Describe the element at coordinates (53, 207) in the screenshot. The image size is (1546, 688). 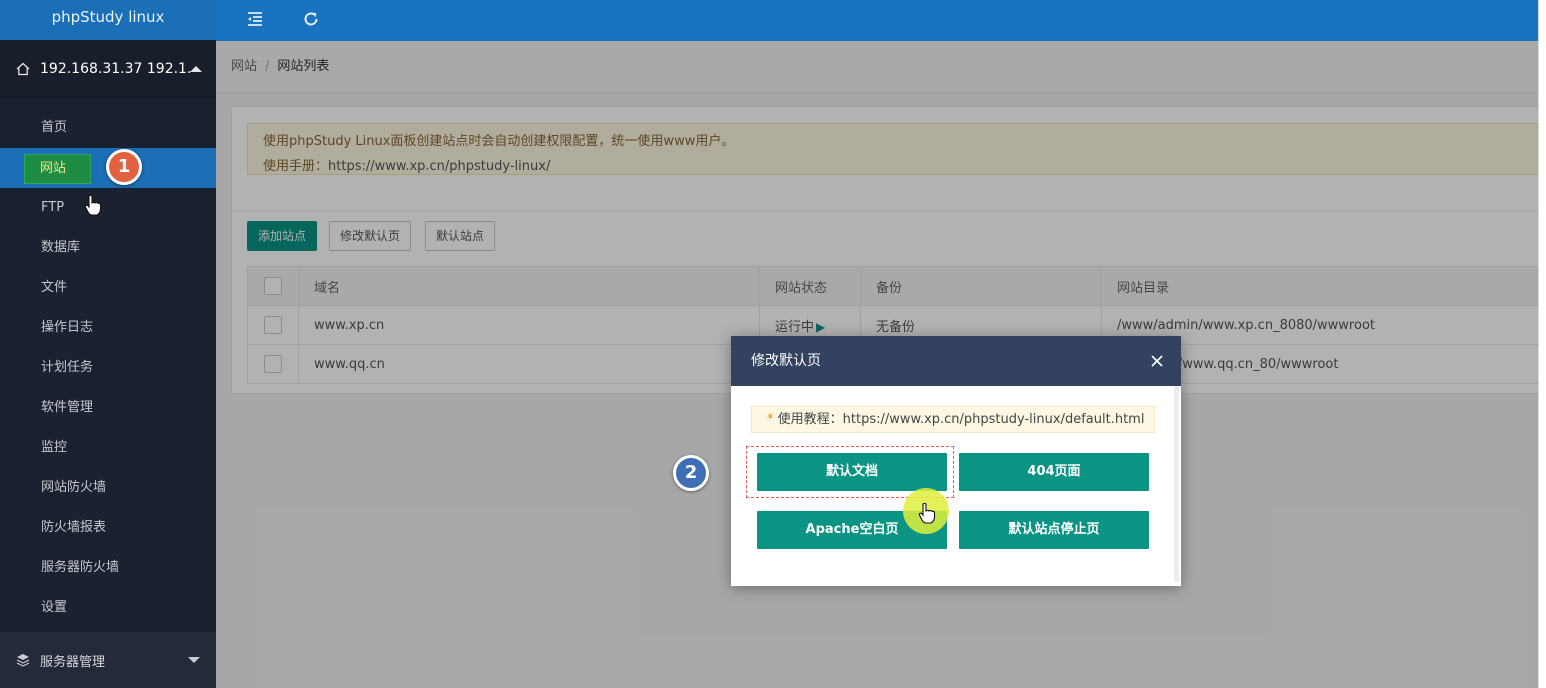
I see `sidebar-item-label: FTP` at that location.